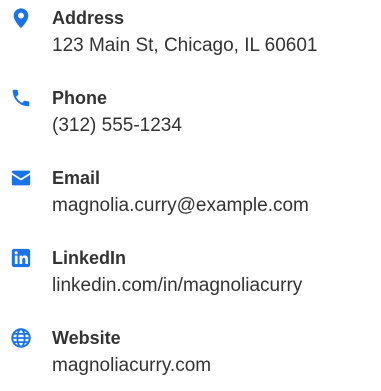 This screenshot has width=381, height=391. Describe the element at coordinates (21, 338) in the screenshot. I see `globe-icon` at that location.